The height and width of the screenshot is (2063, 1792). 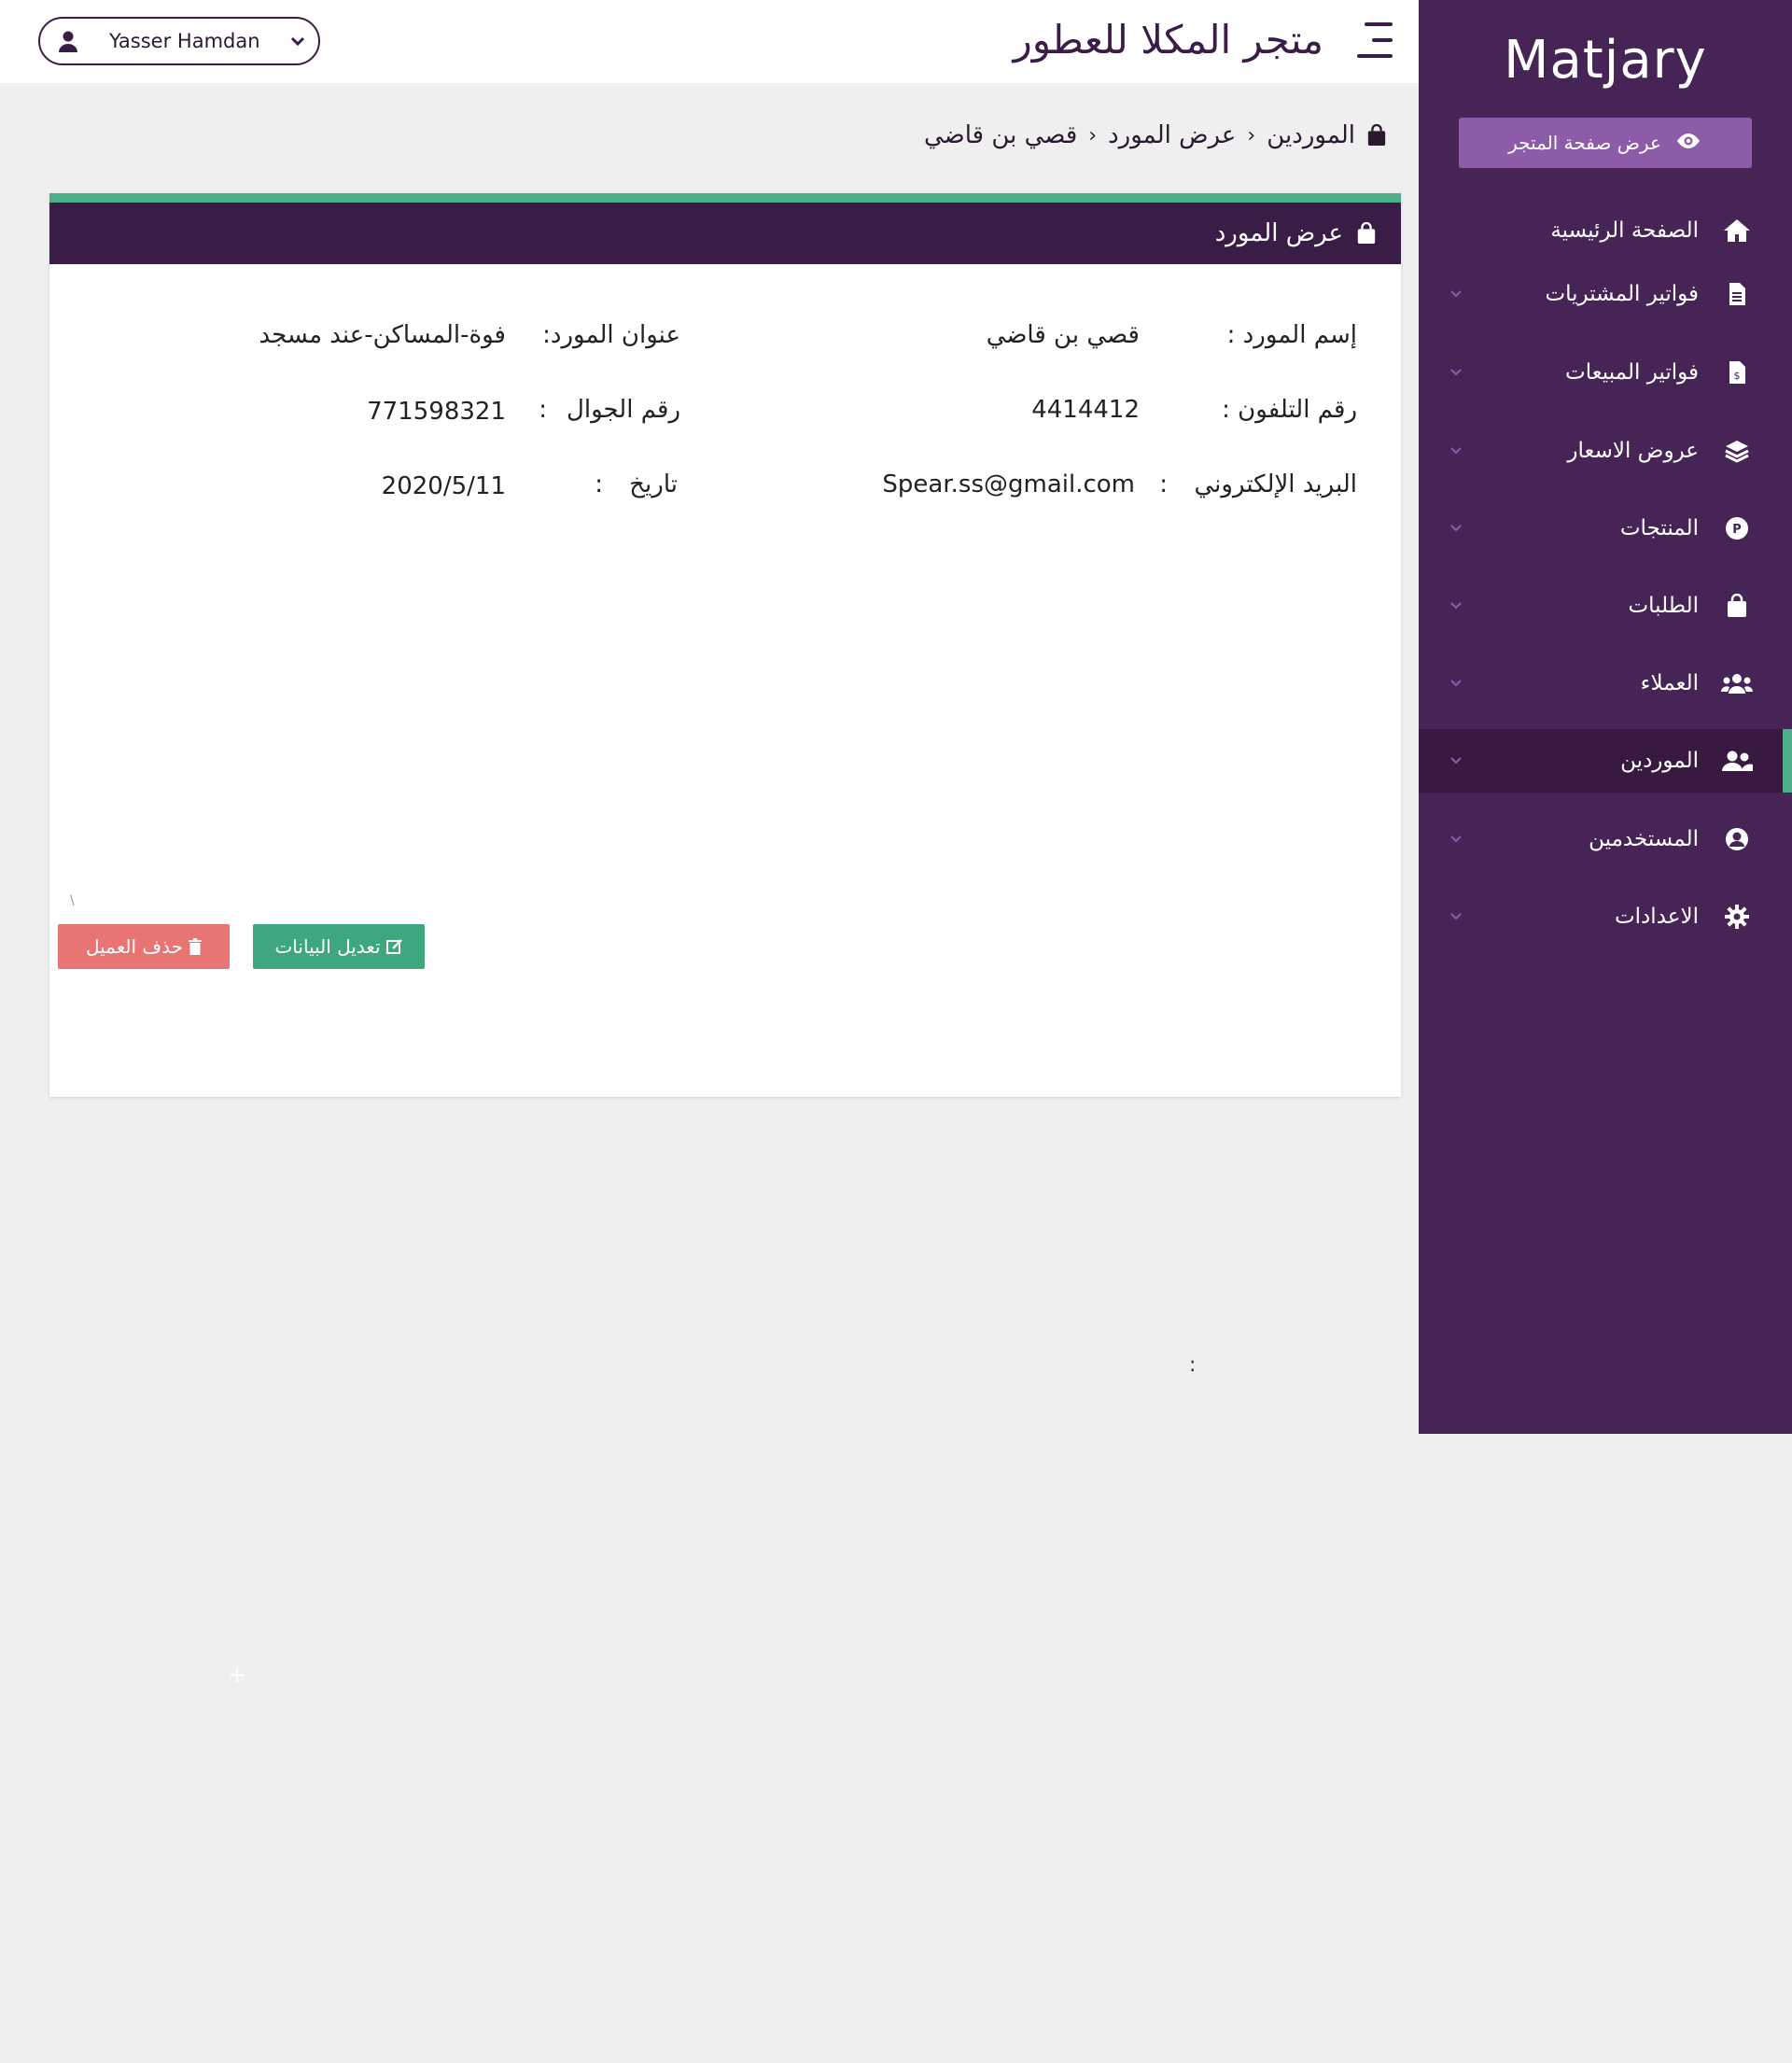 I want to click on svg-text: P, so click(x=1737, y=530).